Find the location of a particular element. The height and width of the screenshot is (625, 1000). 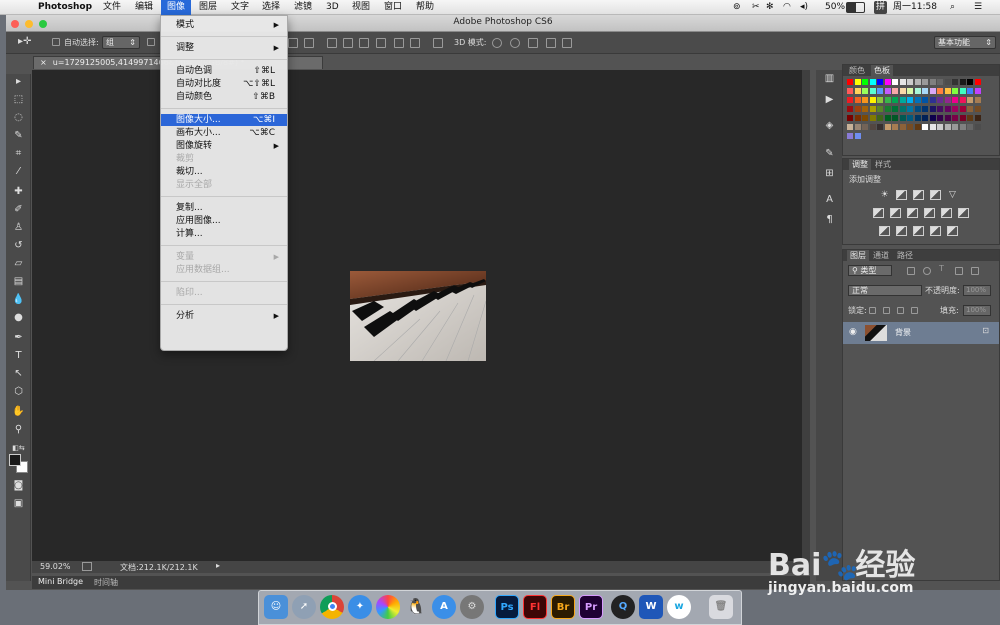

filter-kind-dropdown: ⚲ 类型 is located at coordinates (870, 270).